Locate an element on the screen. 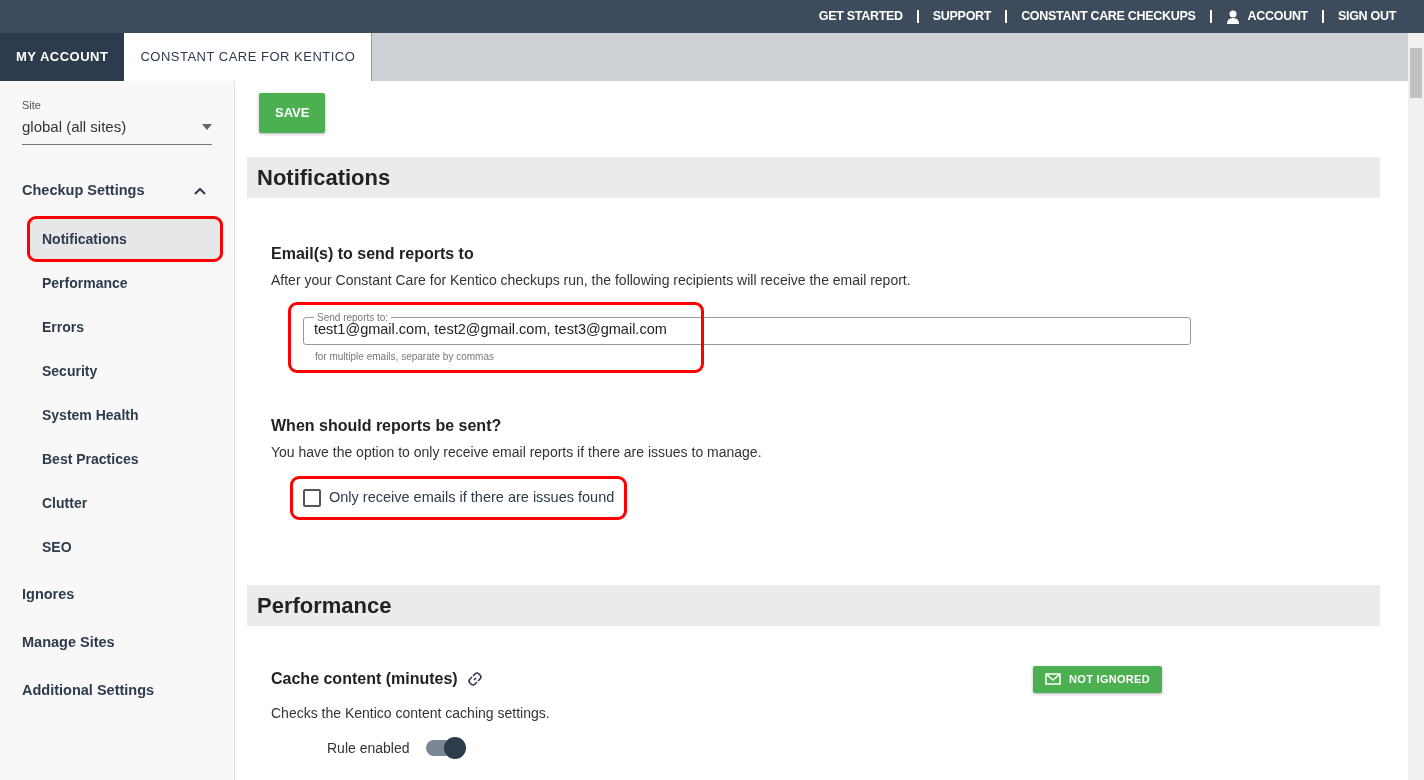 The image size is (1424, 780). caret-icon is located at coordinates (207, 126).